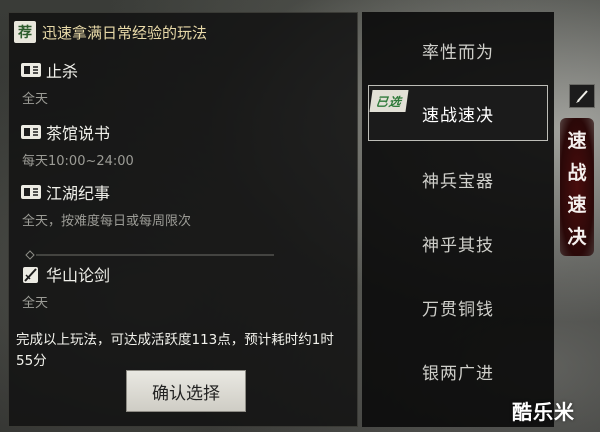  I want to click on vertical-seal-banner: 速 战 速 决, so click(577, 187).